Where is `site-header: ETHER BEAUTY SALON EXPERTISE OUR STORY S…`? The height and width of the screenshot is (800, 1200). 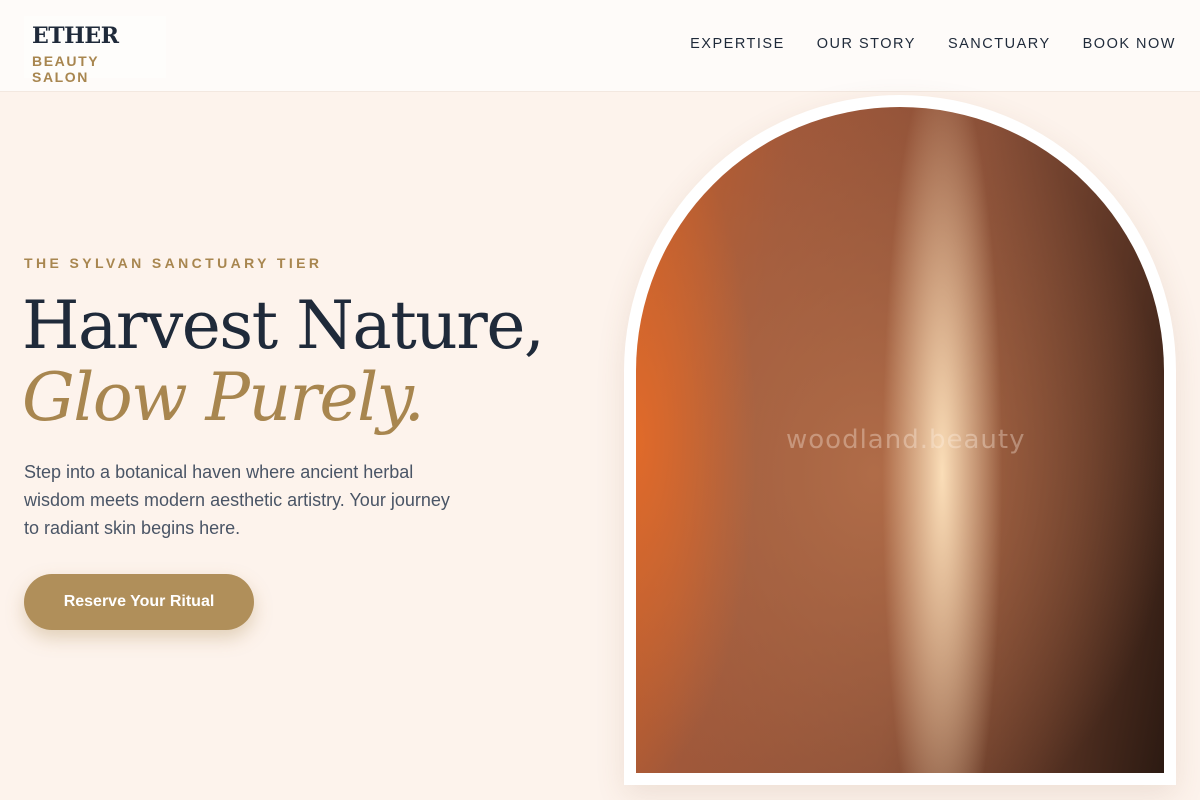
site-header: ETHER BEAUTY SALON EXPERTISE OUR STORY S… is located at coordinates (600, 46).